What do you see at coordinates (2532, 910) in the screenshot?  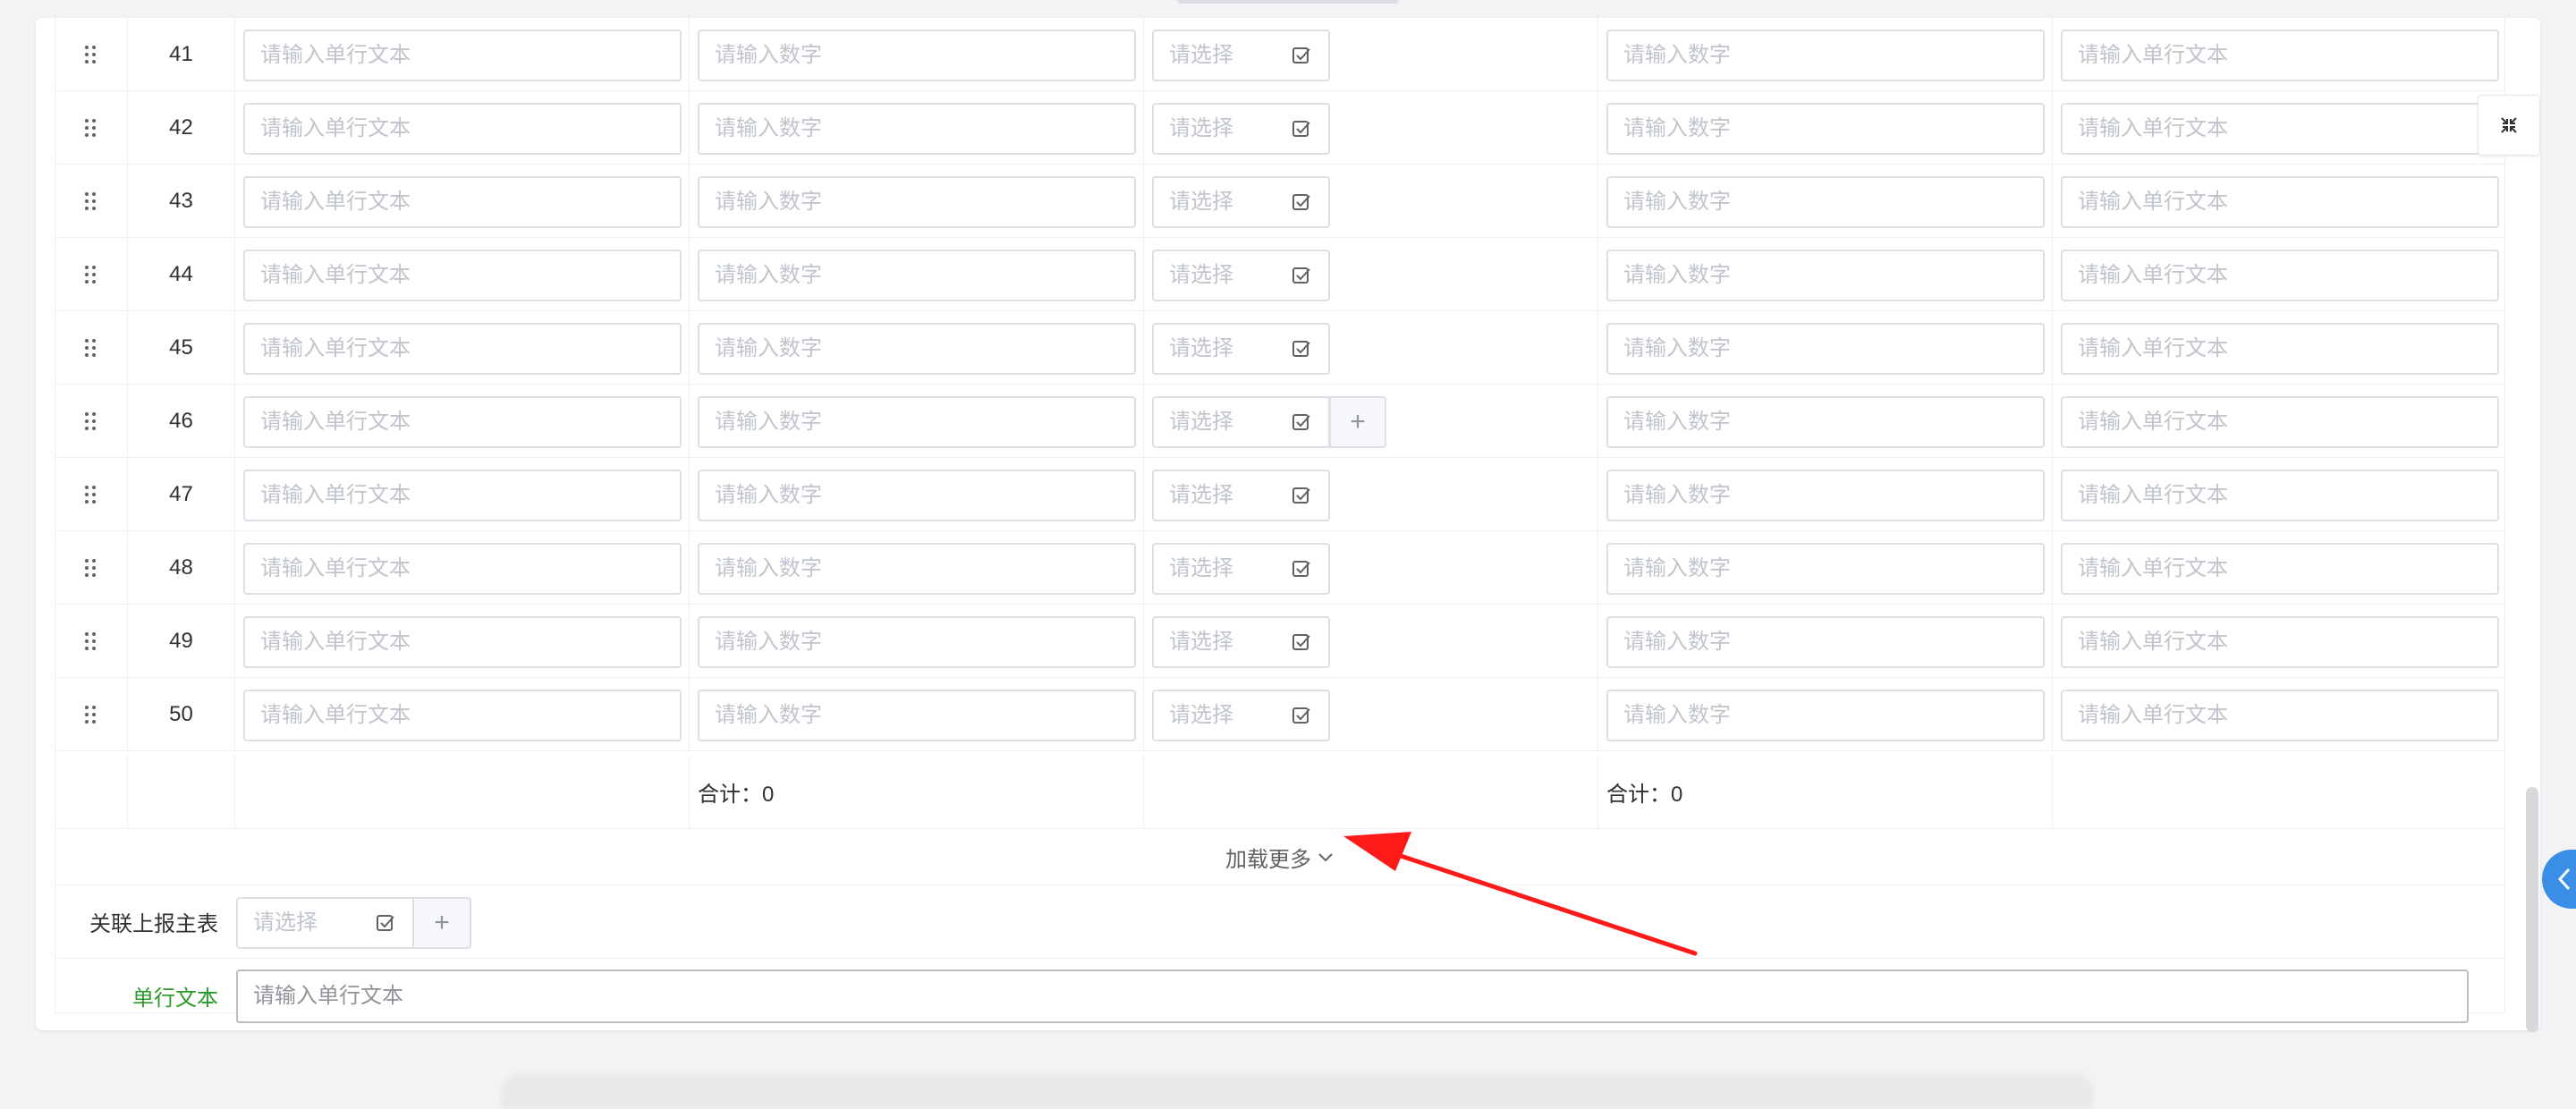 I see `vertical-scrollbar` at bounding box center [2532, 910].